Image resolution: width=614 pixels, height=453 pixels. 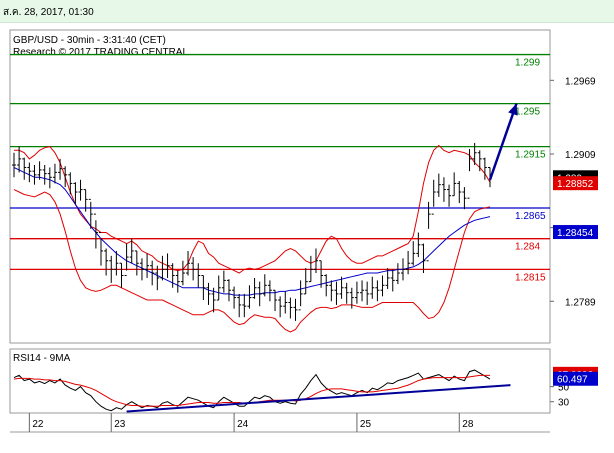 I want to click on price-tag-label: 1.28852, so click(x=575, y=184).